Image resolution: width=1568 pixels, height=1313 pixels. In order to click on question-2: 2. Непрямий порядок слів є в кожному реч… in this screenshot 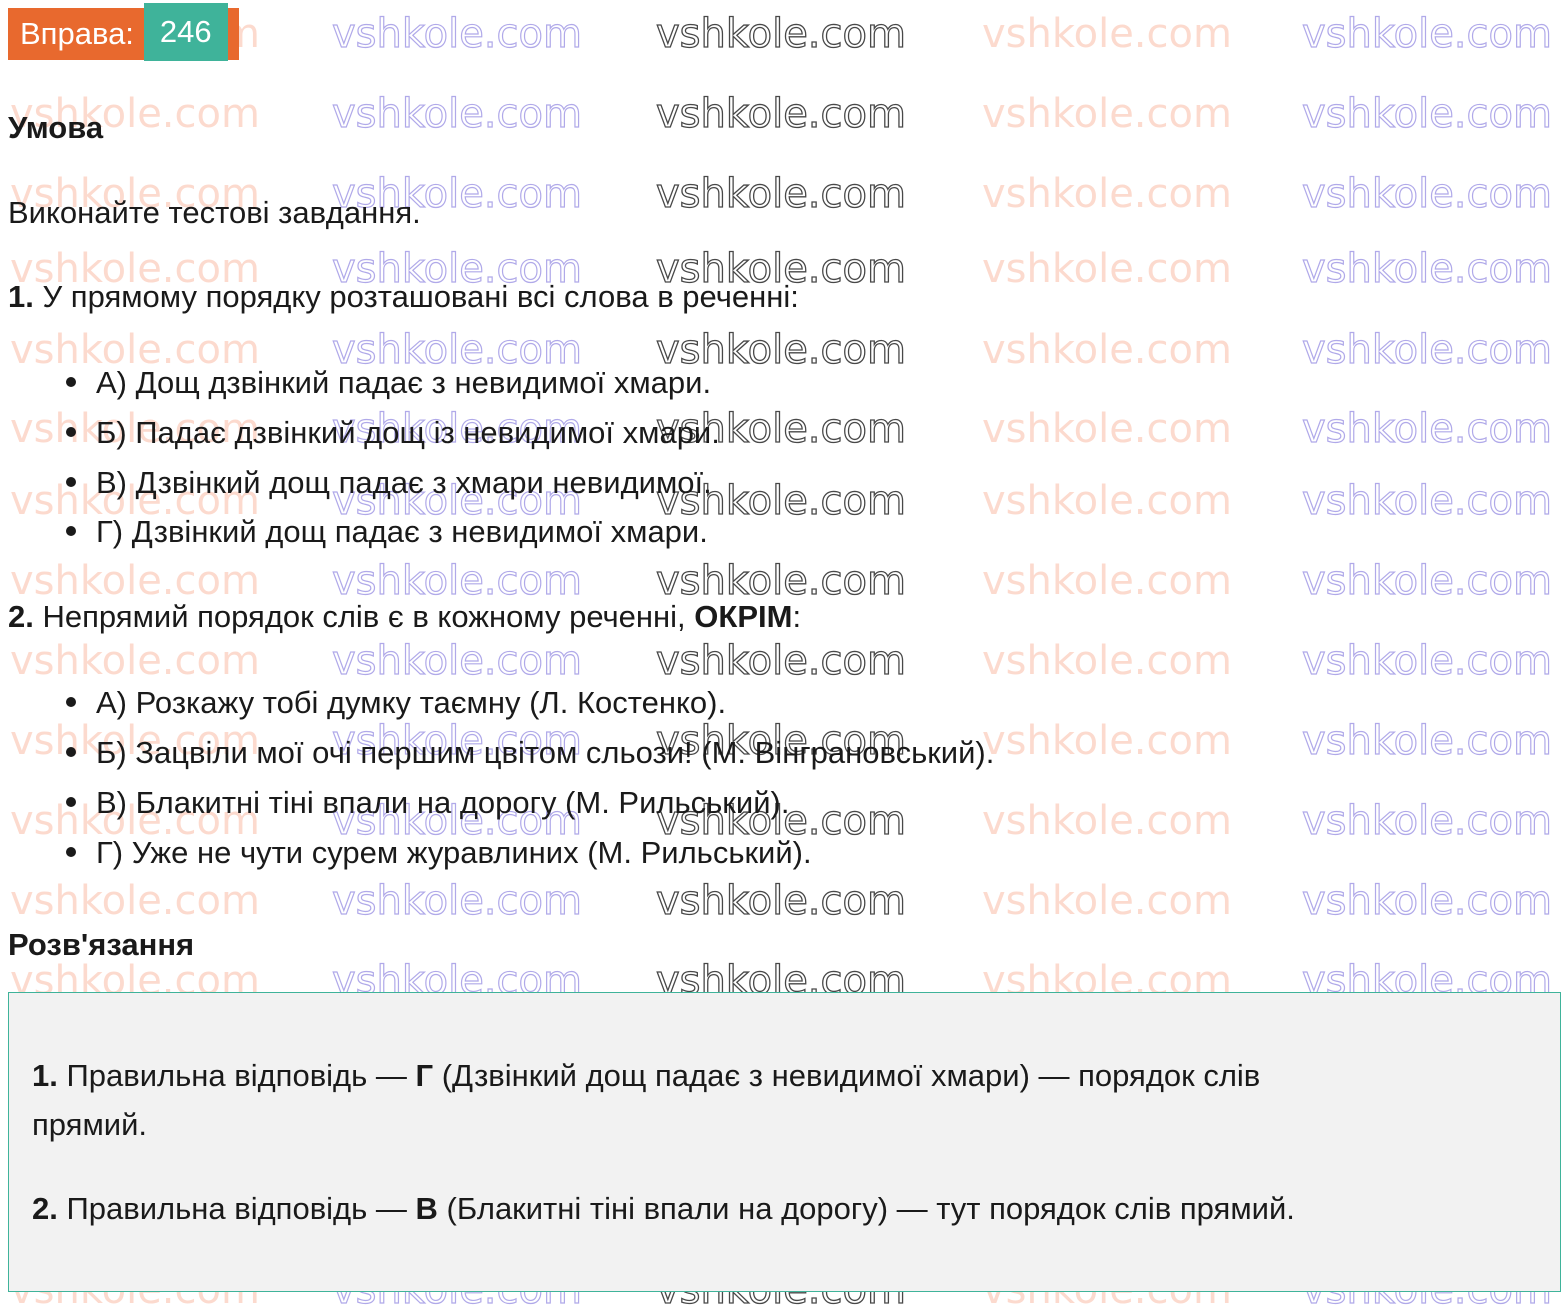, I will do `click(404, 617)`.